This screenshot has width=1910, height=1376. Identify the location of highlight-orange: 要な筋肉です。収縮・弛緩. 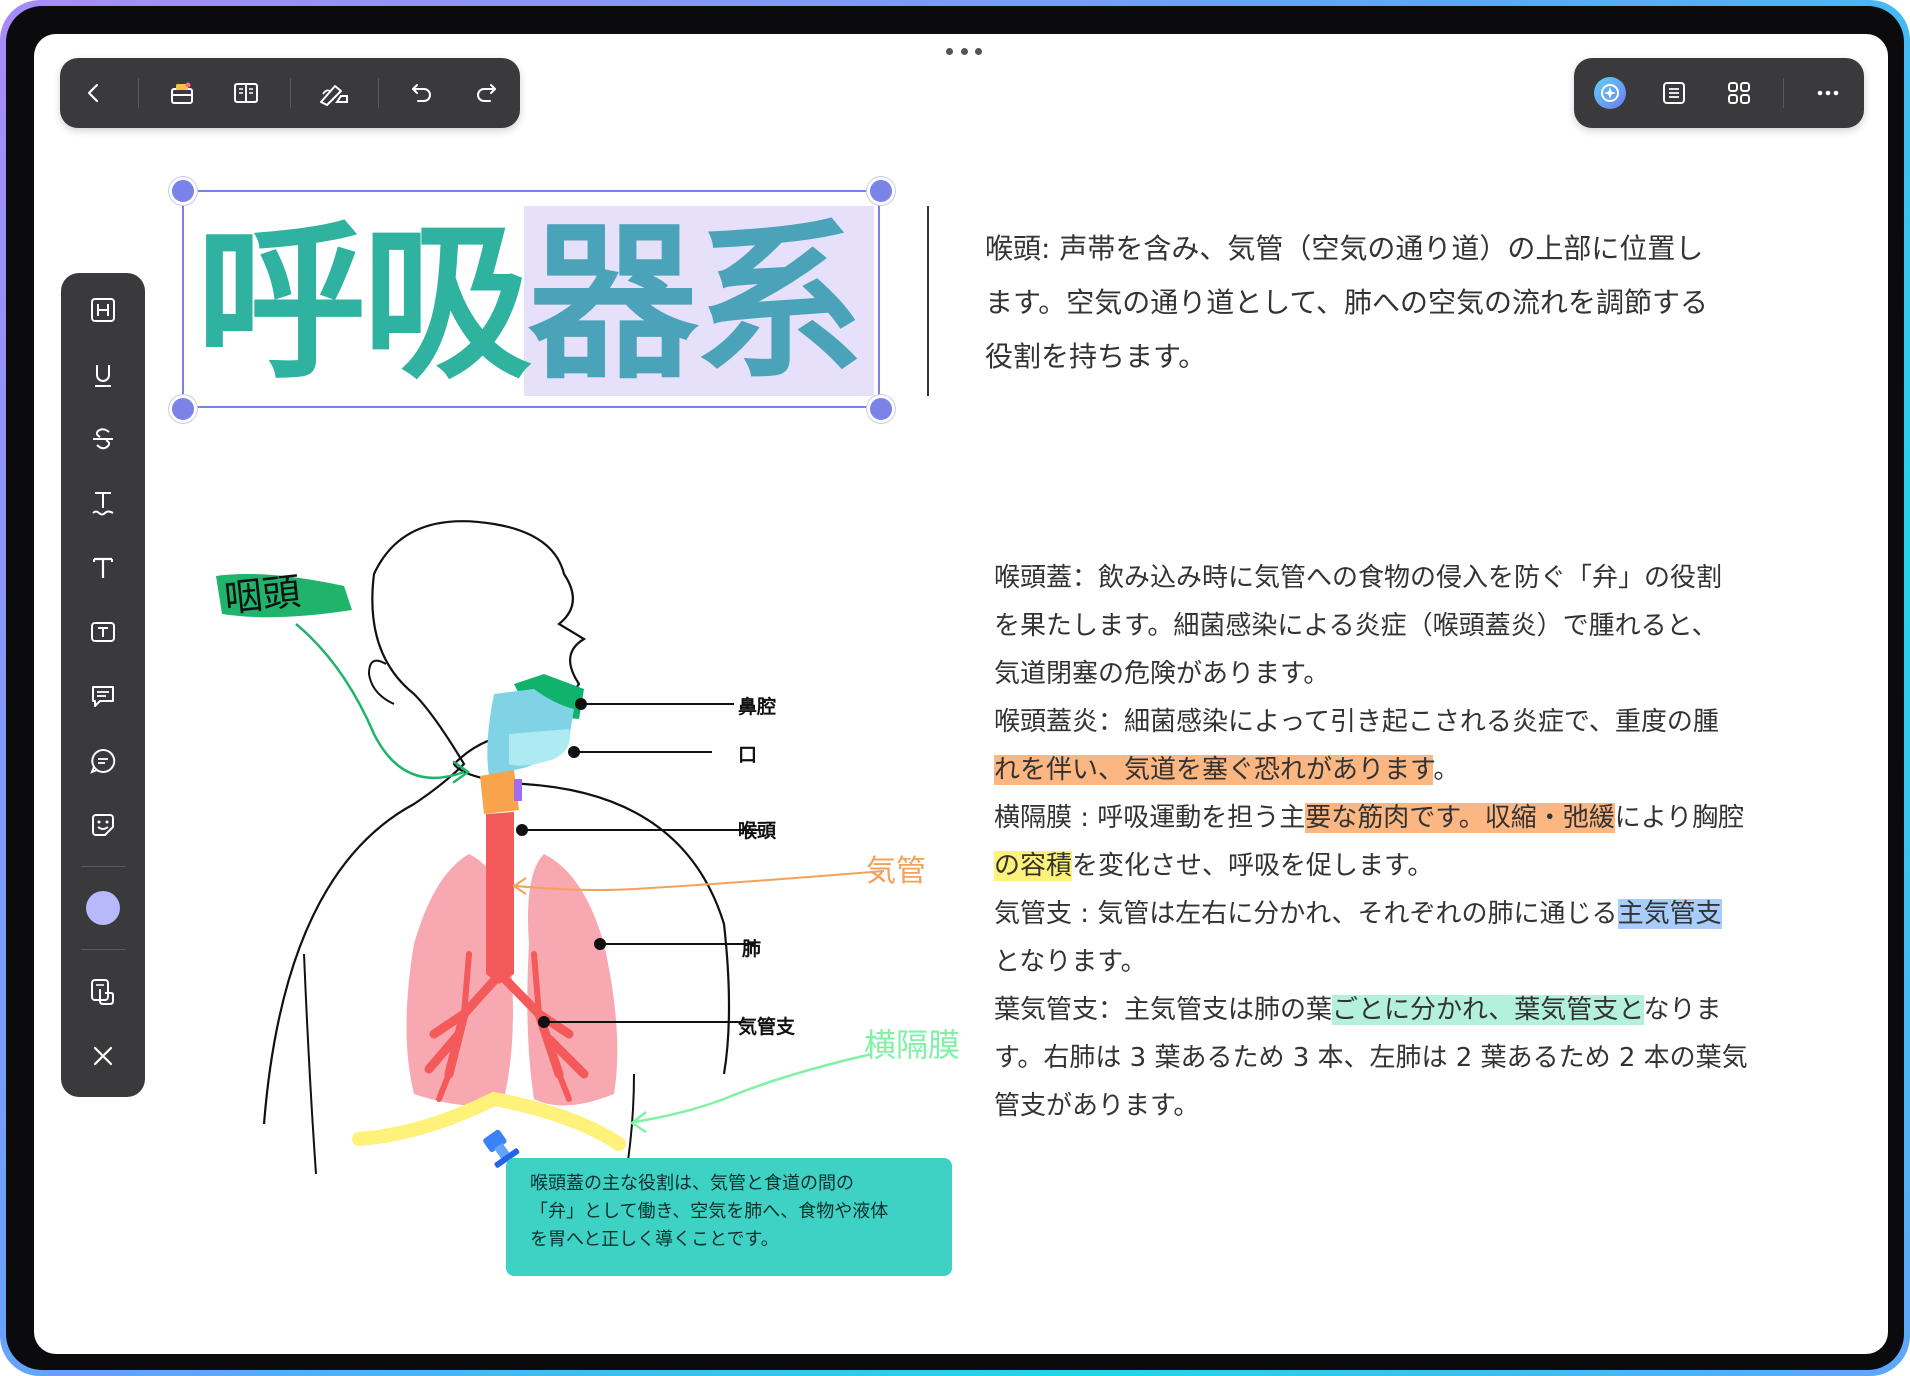
(1460, 818).